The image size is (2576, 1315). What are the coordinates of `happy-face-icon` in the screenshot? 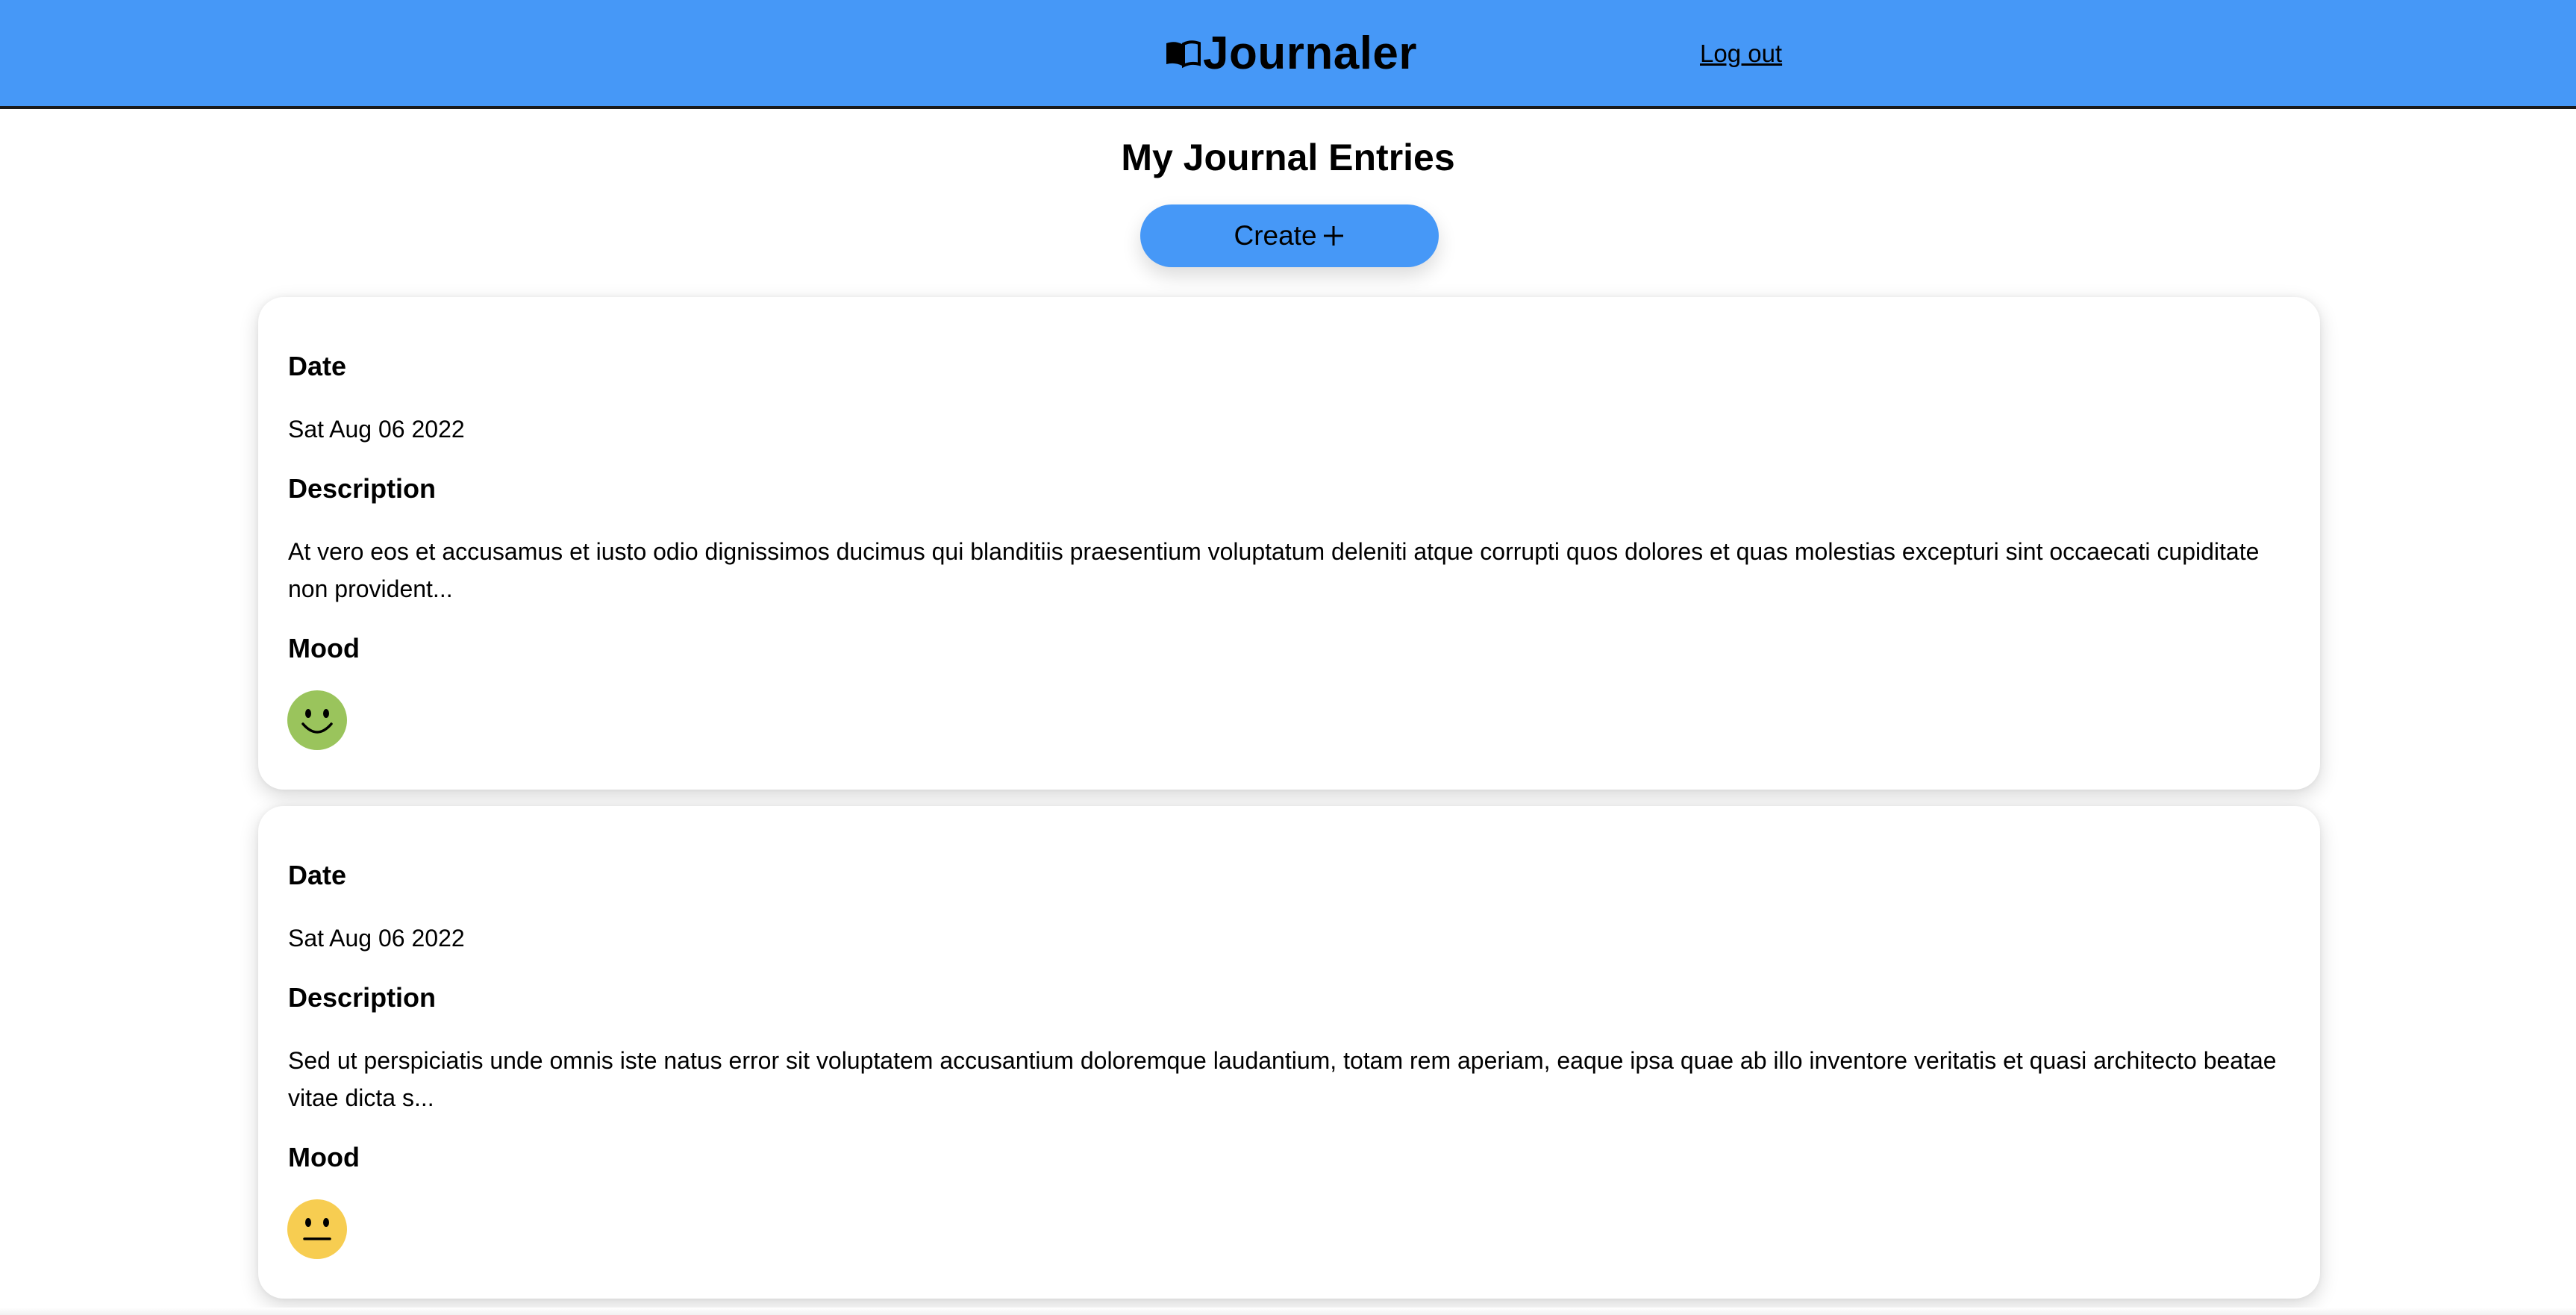 It's located at (317, 720).